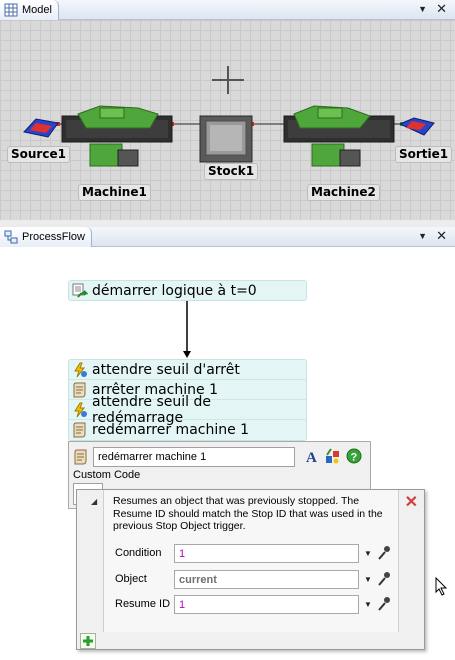  What do you see at coordinates (231, 171) in the screenshot?
I see `label-stock1: Stock1` at bounding box center [231, 171].